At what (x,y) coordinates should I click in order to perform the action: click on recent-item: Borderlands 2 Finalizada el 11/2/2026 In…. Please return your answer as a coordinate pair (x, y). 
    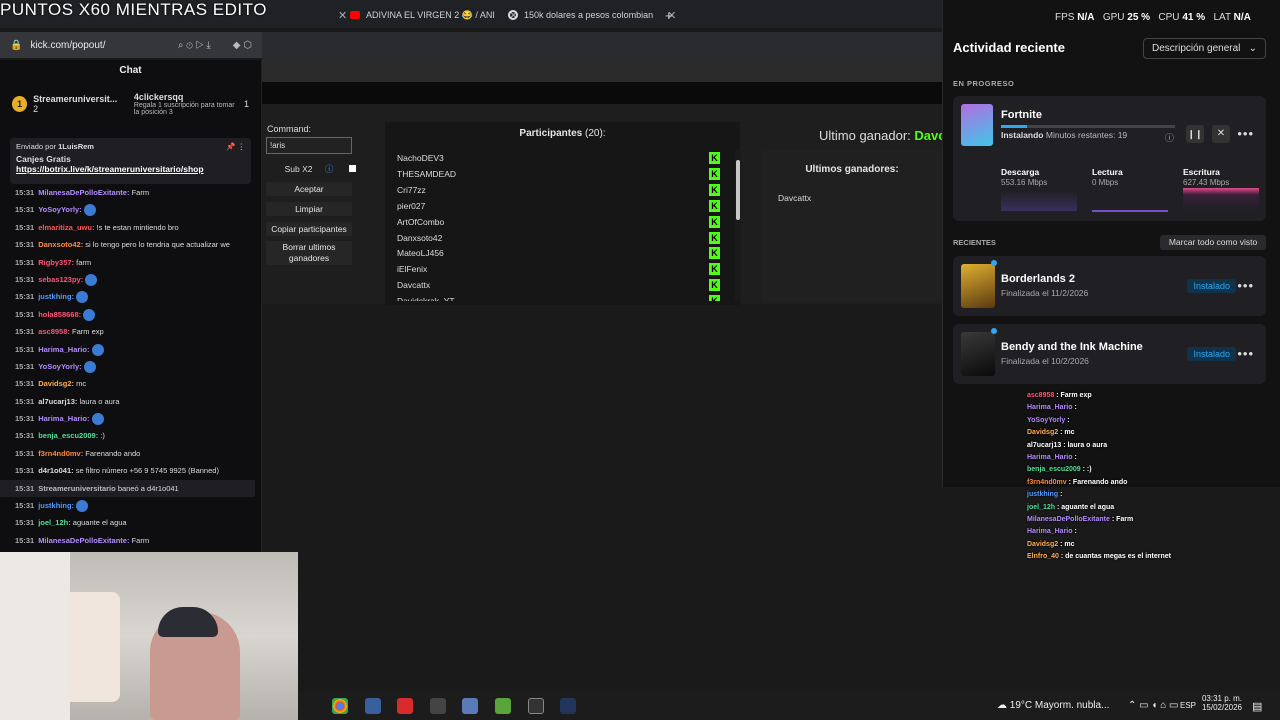
    Looking at the image, I should click on (1109, 286).